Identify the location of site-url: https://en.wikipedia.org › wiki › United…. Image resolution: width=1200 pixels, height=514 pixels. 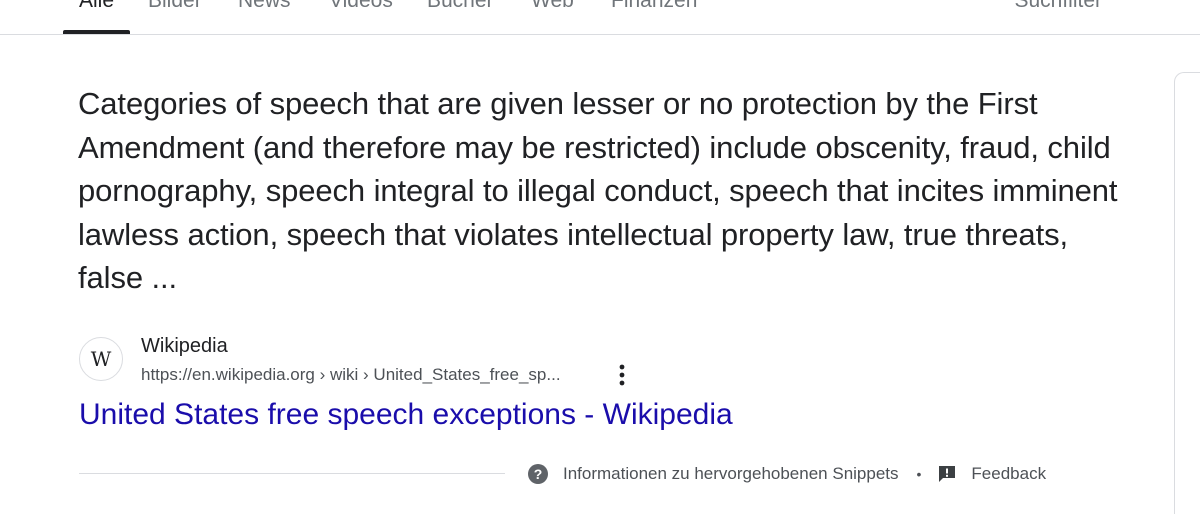
(351, 375).